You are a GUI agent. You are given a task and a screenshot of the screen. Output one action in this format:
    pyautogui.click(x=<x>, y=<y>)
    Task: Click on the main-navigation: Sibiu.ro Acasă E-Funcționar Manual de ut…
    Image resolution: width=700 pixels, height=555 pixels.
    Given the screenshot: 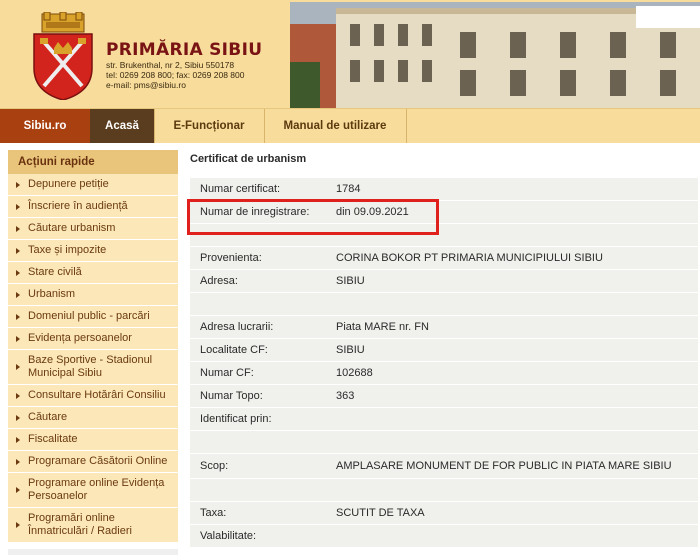 What is the action you would take?
    pyautogui.click(x=350, y=125)
    